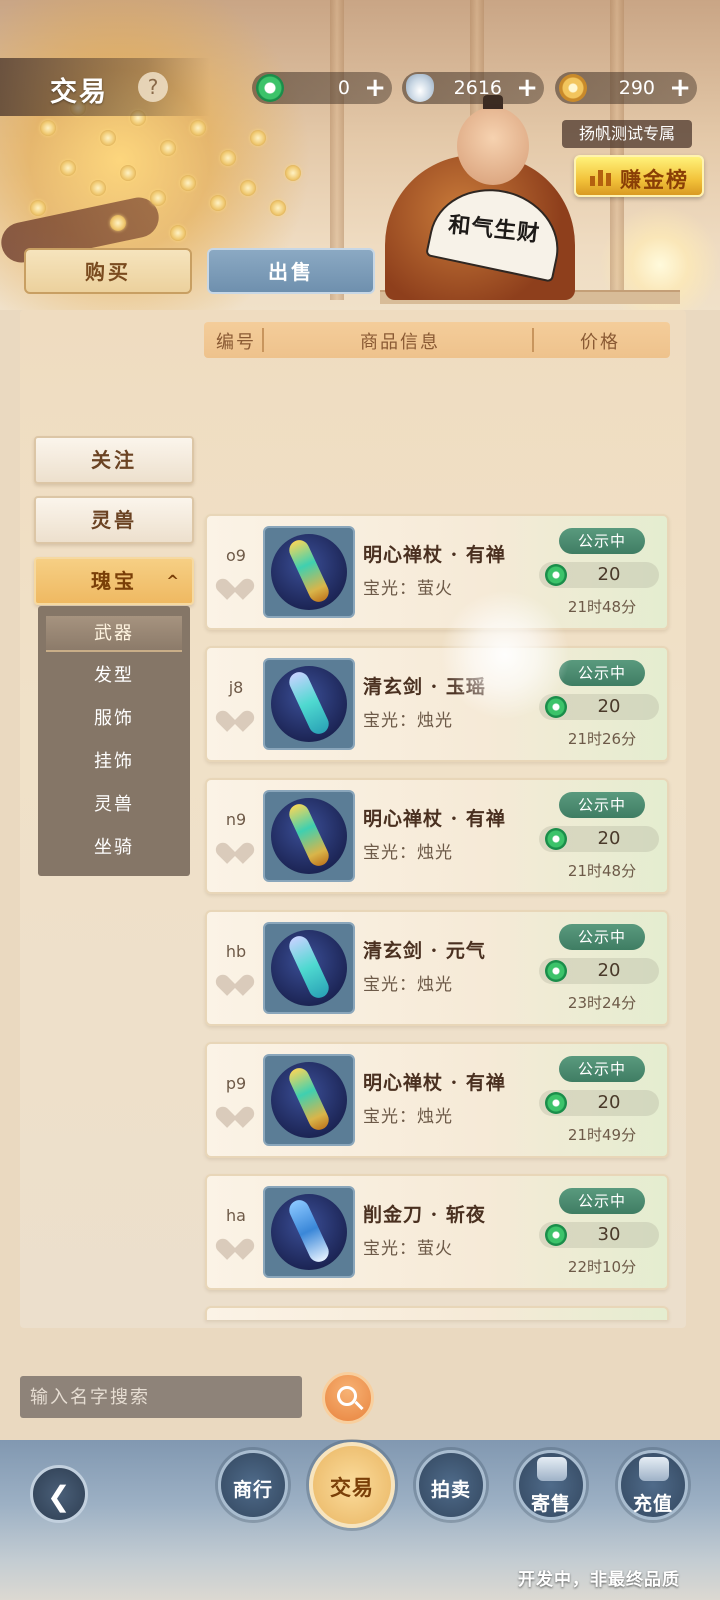 The height and width of the screenshot is (1600, 720). I want to click on currency-gold-value: 290, so click(636, 88).